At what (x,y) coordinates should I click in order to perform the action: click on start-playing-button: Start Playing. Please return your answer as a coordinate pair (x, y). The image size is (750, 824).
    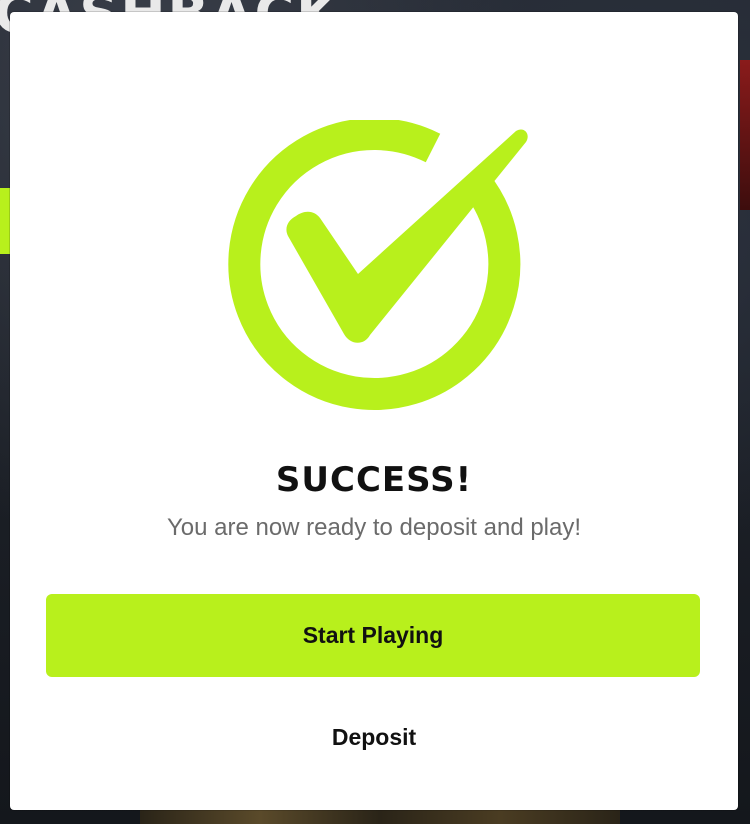
    Looking at the image, I should click on (373, 635).